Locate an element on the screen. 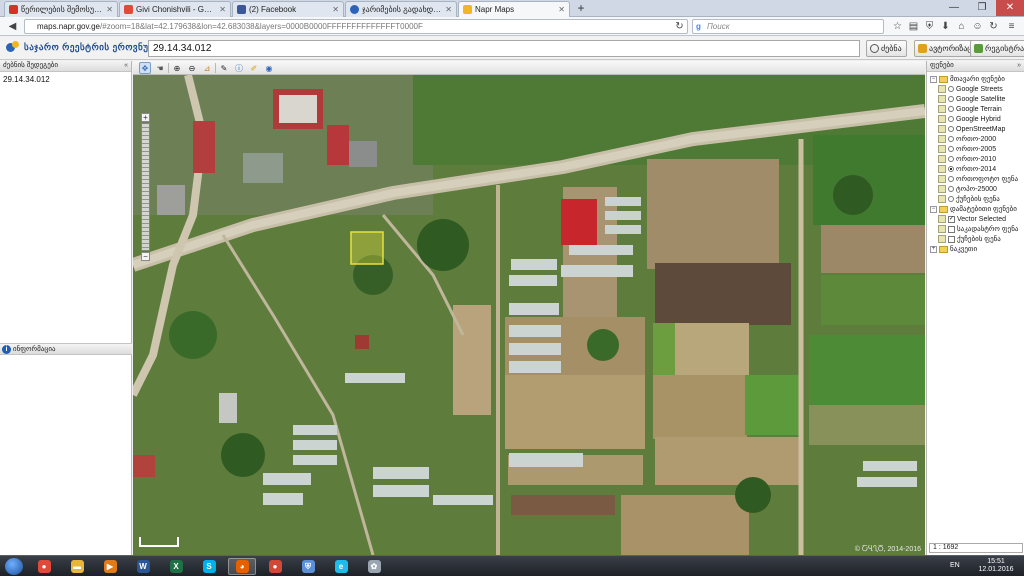  layer-item: ორთო-2010 is located at coordinates (977, 159).